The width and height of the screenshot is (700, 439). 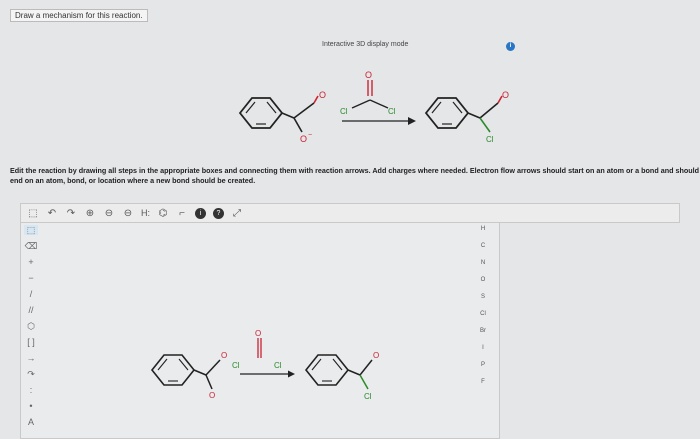 I want to click on element-o: O, so click(x=483, y=280).